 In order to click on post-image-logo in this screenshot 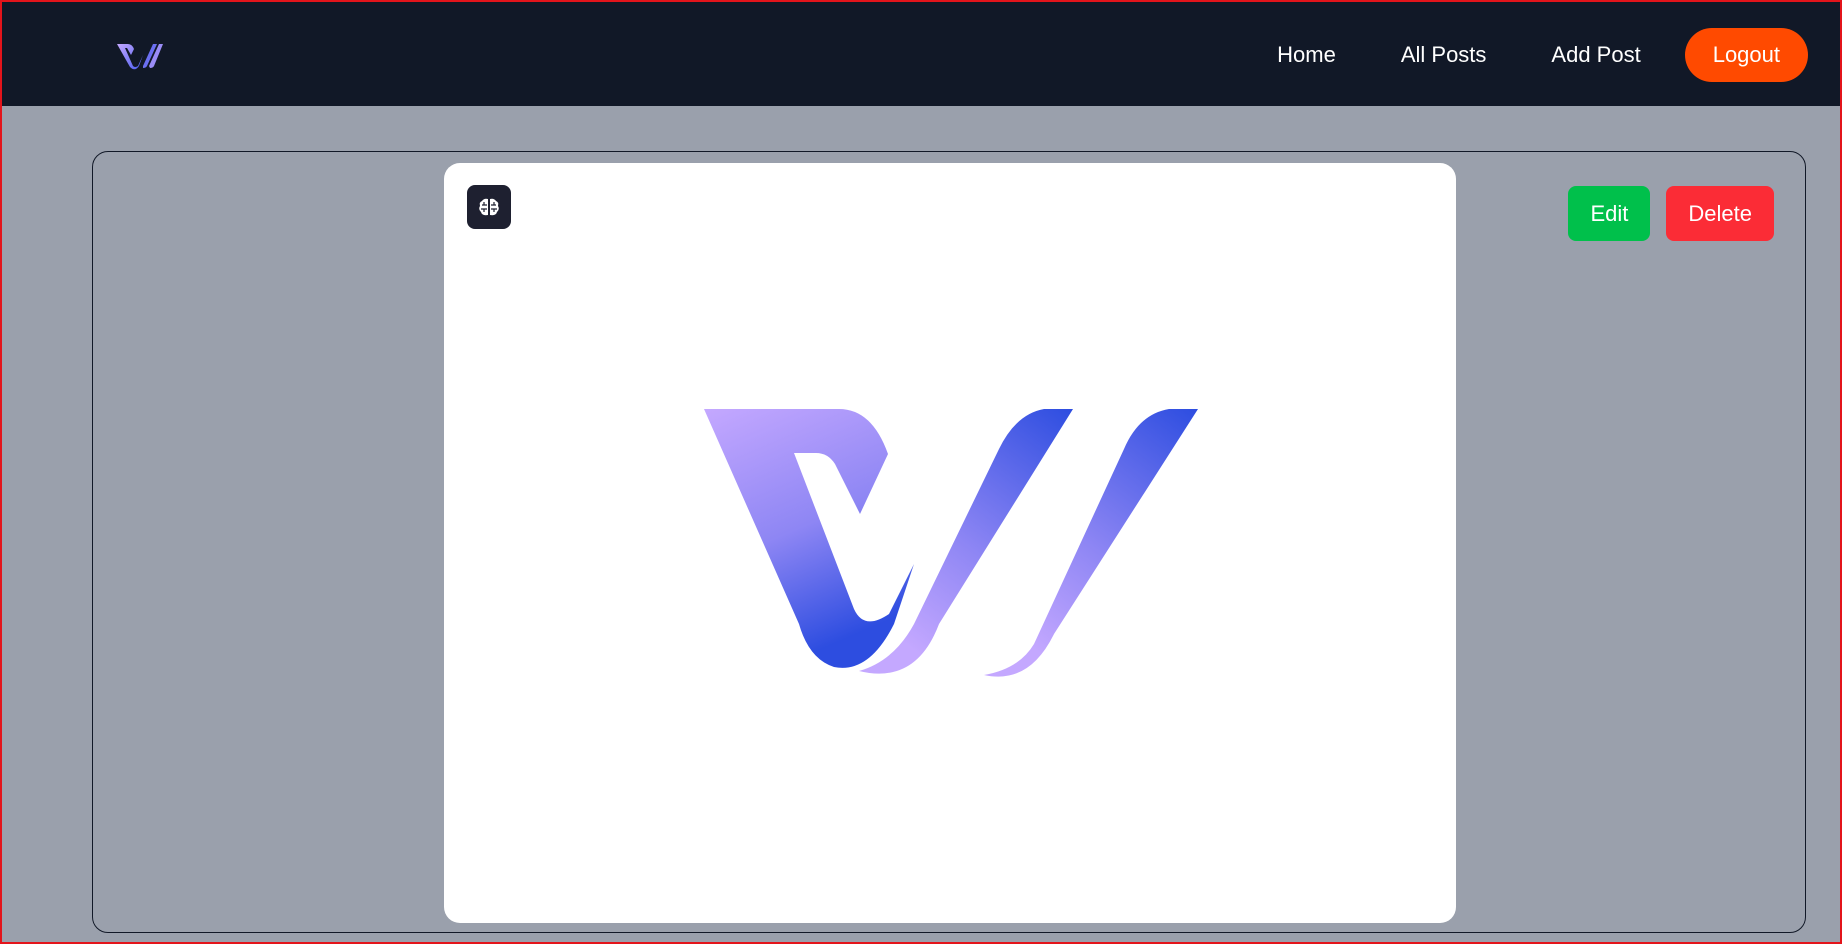, I will do `click(952, 546)`.